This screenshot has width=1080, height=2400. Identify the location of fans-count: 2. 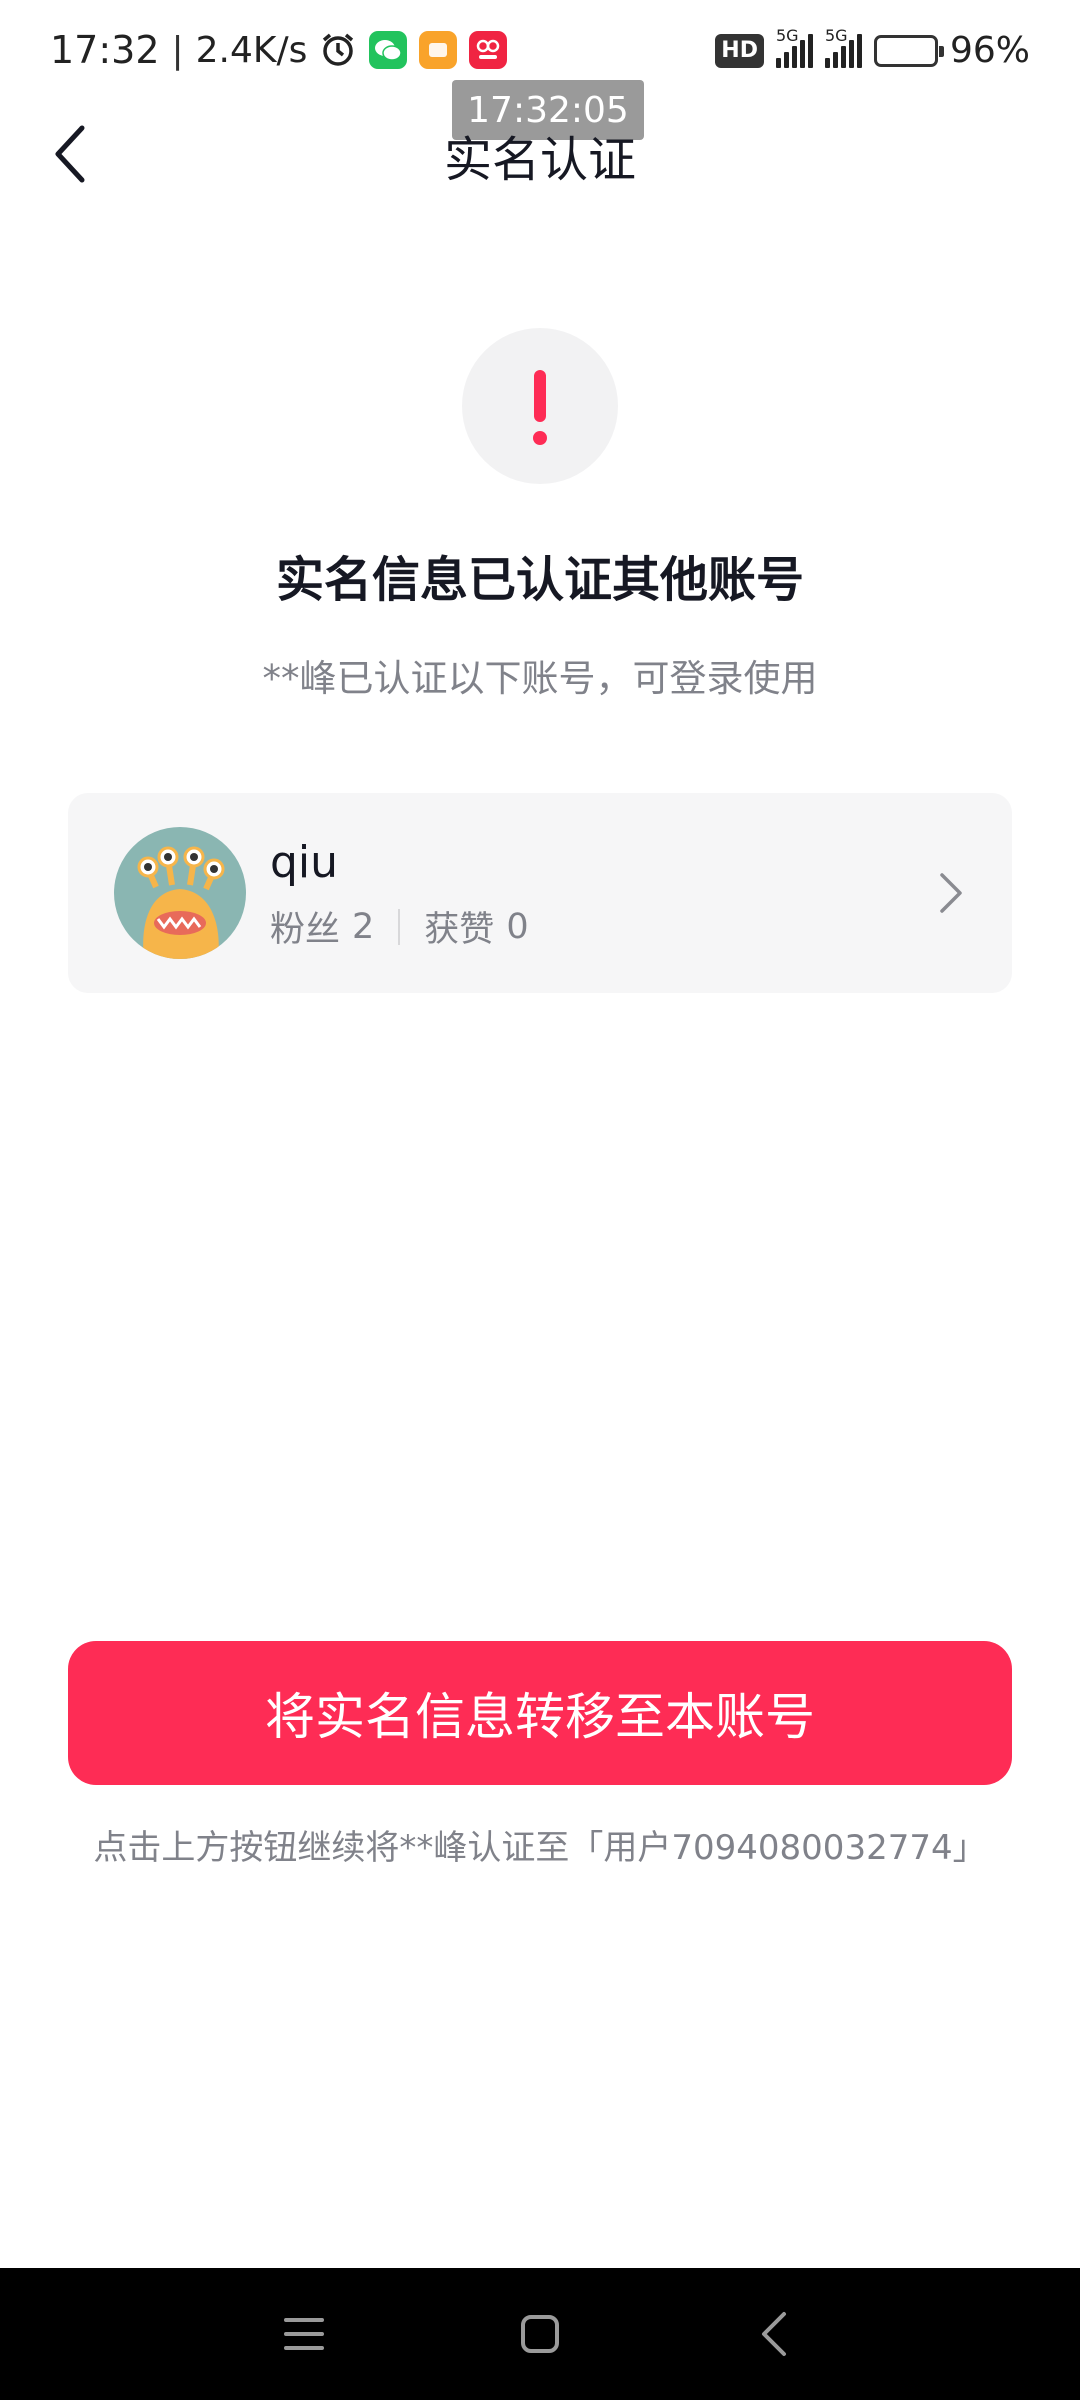
(363, 926).